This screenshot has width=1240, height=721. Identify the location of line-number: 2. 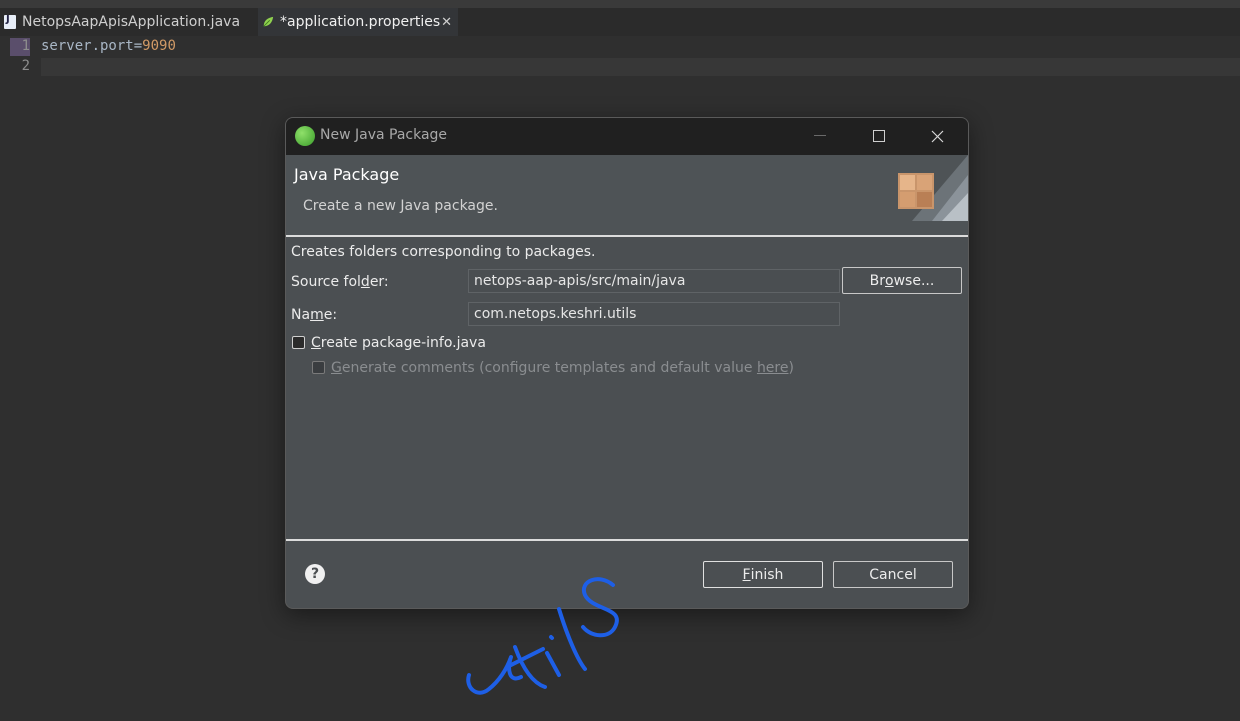
(25, 66).